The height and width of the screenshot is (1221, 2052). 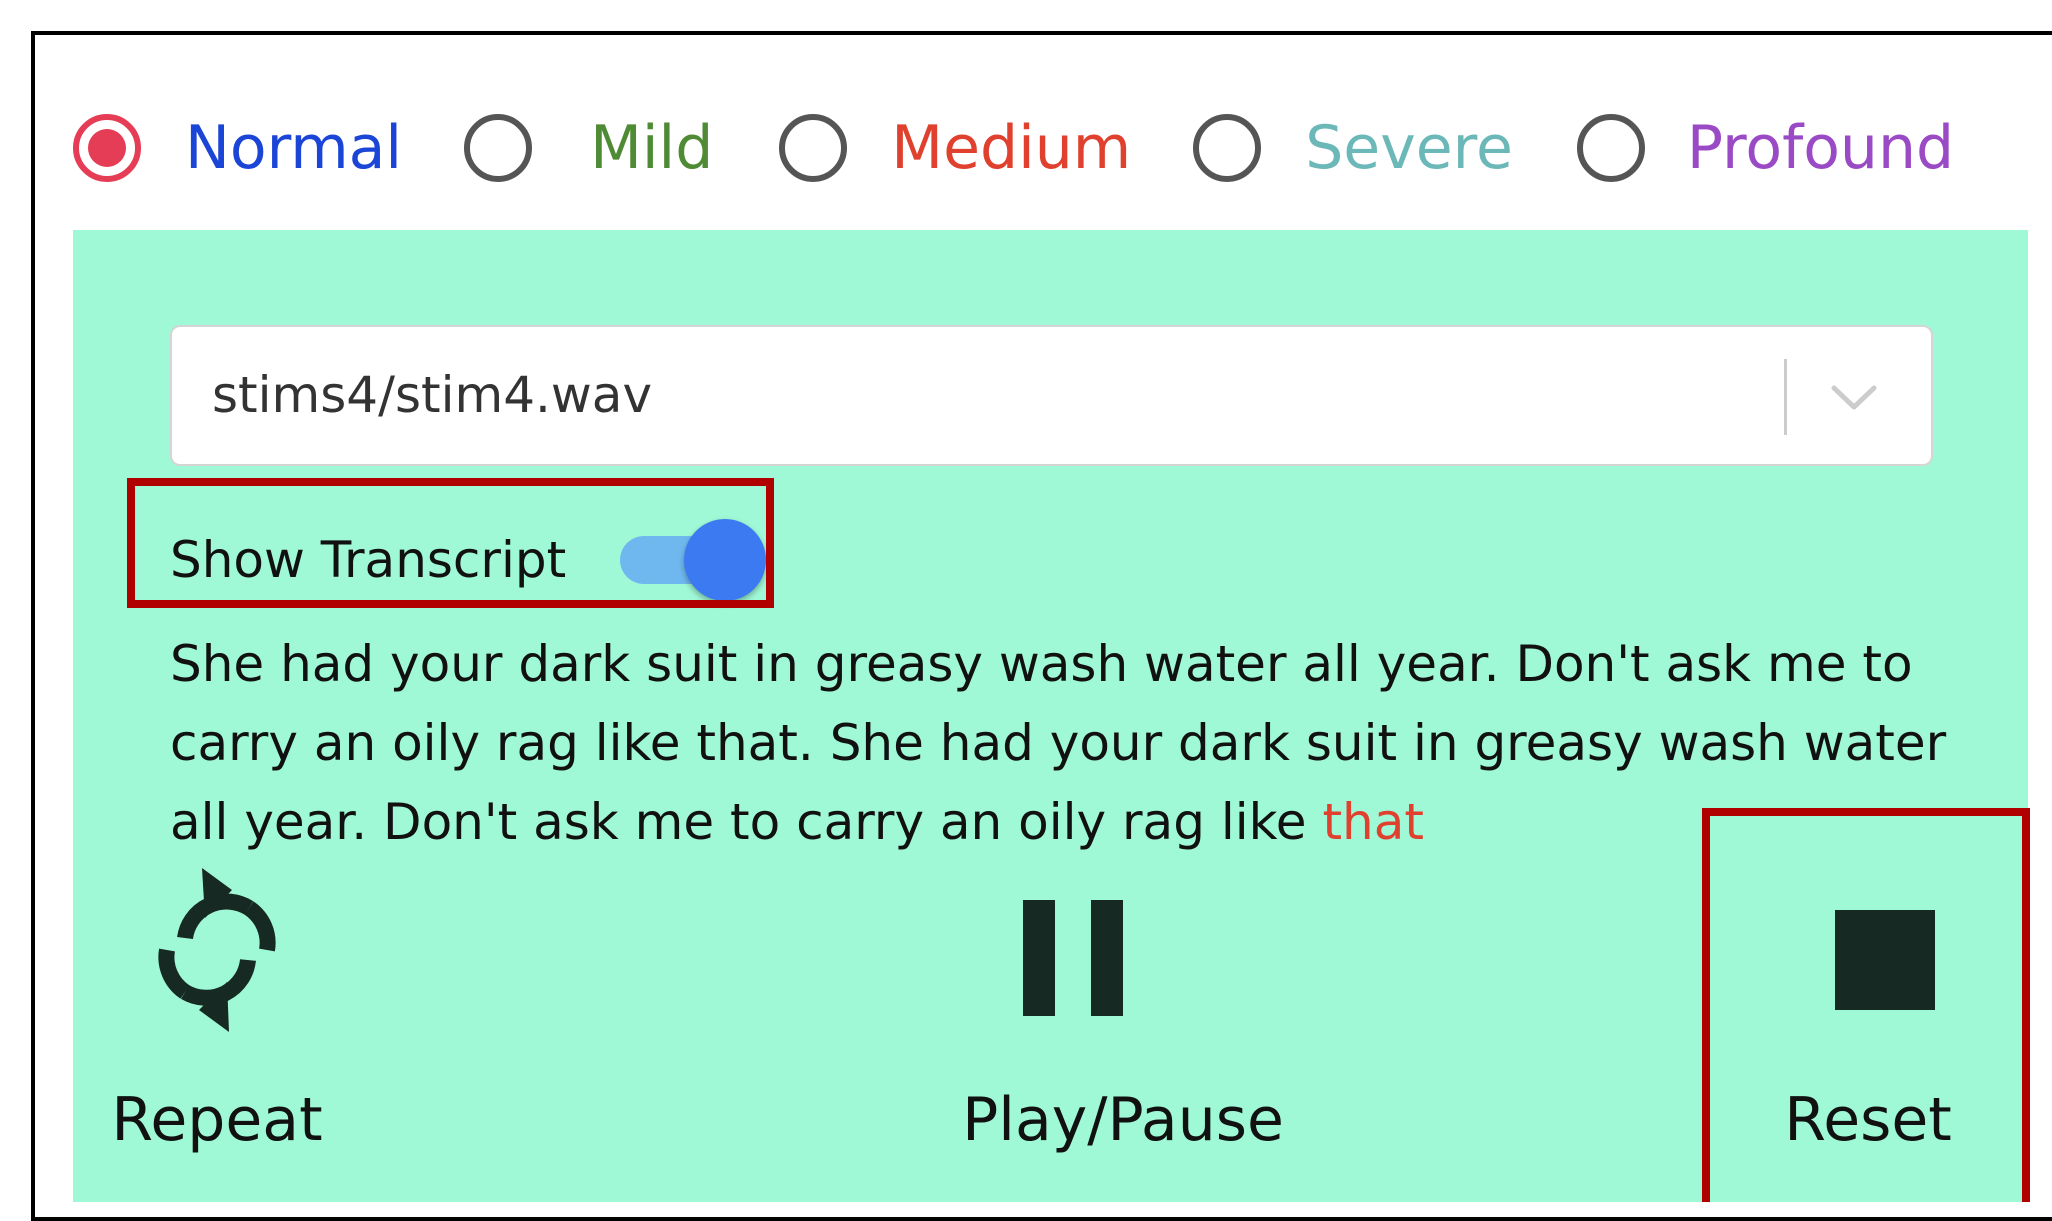 I want to click on radio-option-mild: Mild, so click(x=588, y=148).